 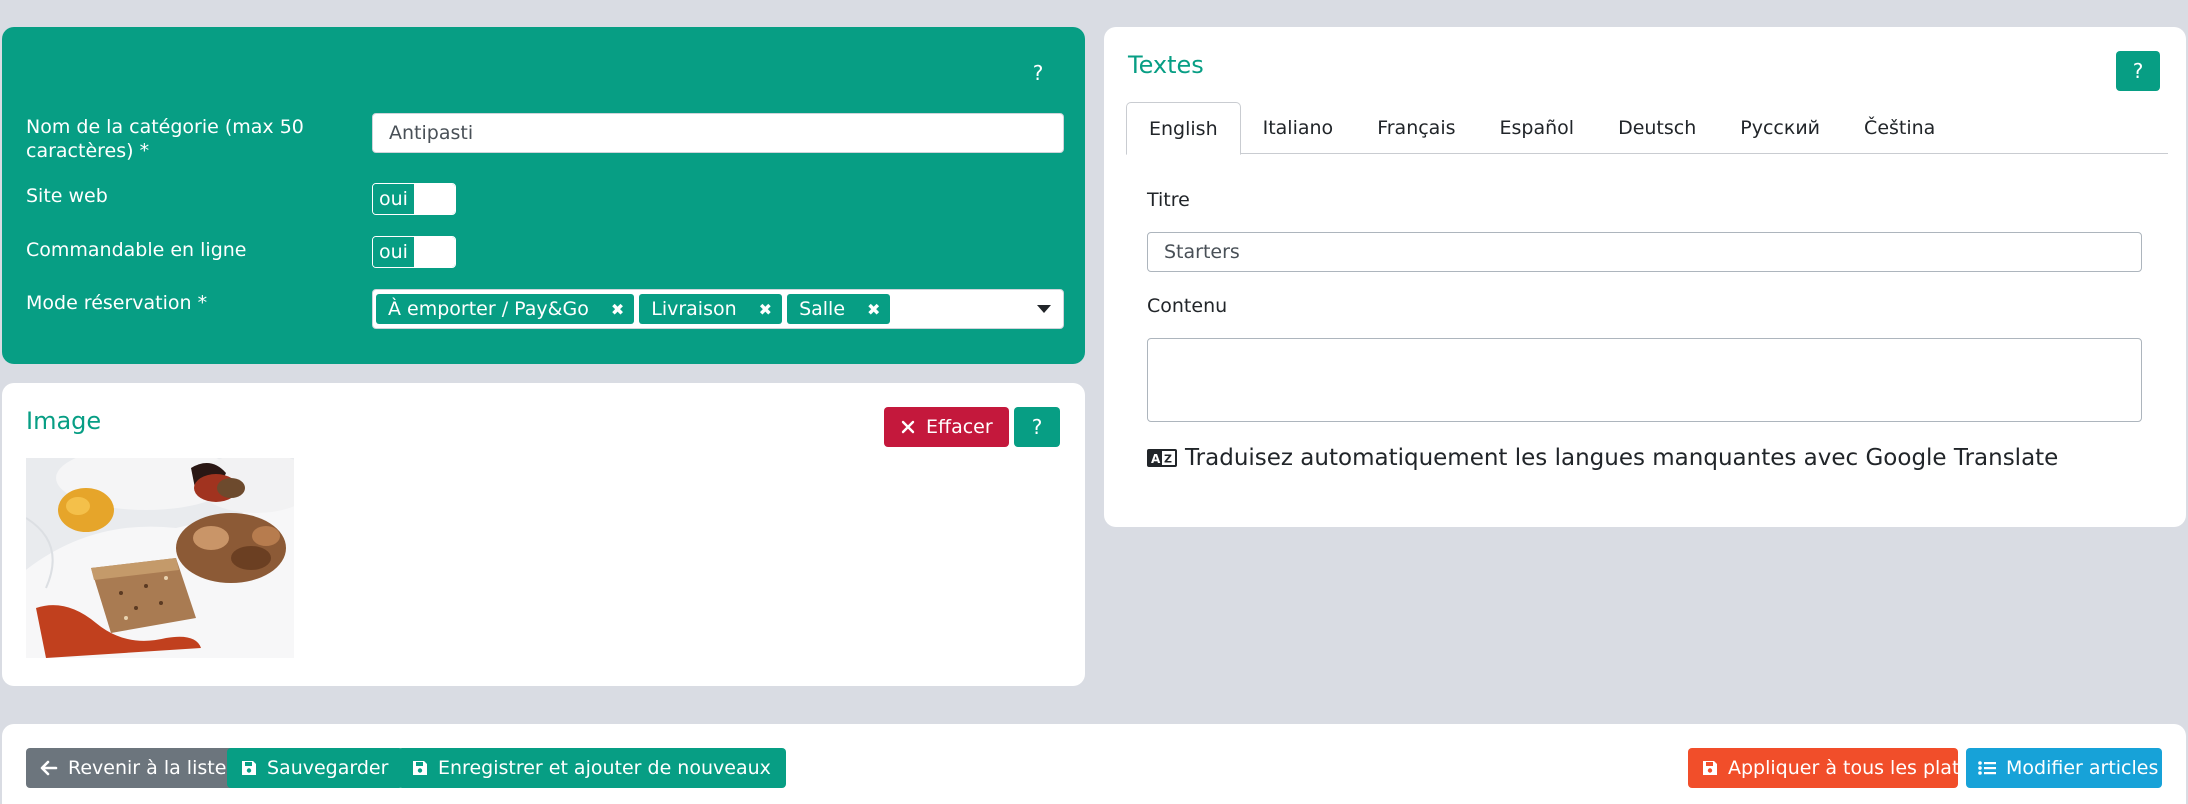 I want to click on dropdown-caret-icon, so click(x=1044, y=309).